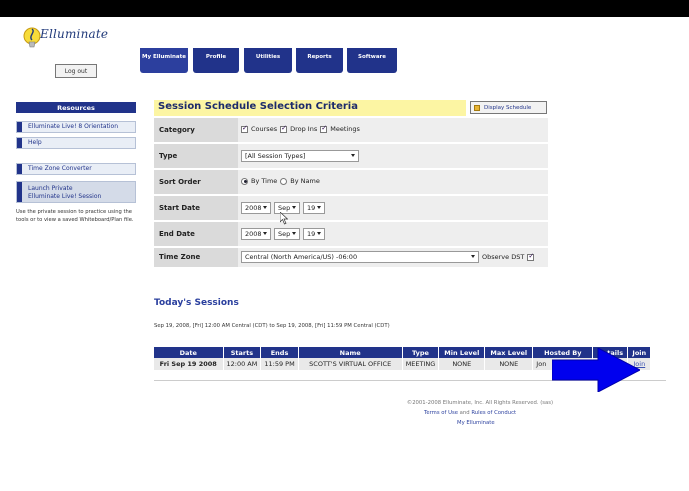 Image resolution: width=689 pixels, height=491 pixels. I want to click on column-header: Type, so click(421, 352).